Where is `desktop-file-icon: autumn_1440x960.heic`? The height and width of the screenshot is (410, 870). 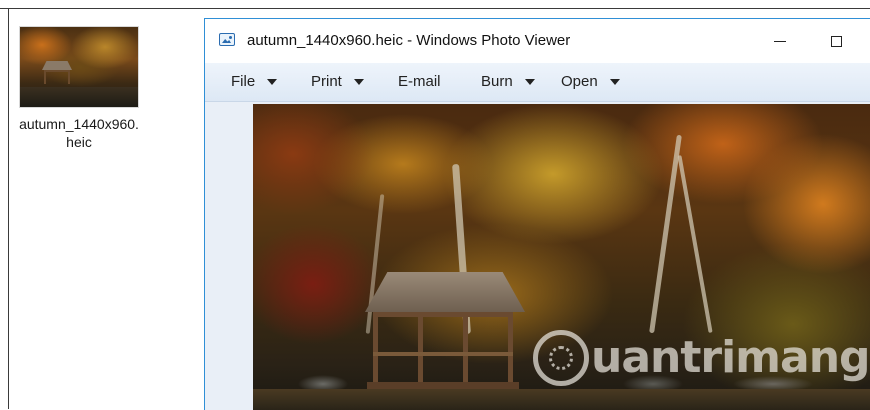 desktop-file-icon: autumn_1440x960.heic is located at coordinates (79, 88).